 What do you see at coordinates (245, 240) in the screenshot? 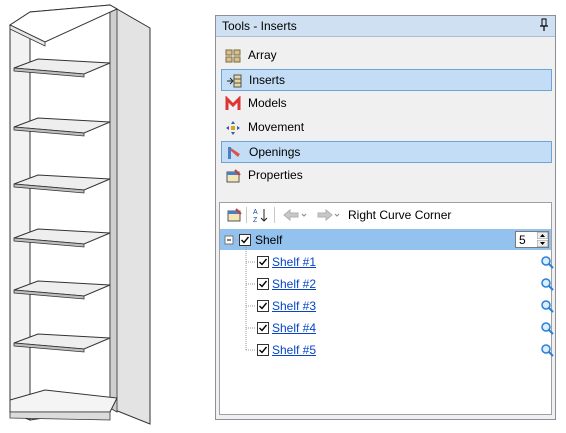
I see `root-checkbox` at bounding box center [245, 240].